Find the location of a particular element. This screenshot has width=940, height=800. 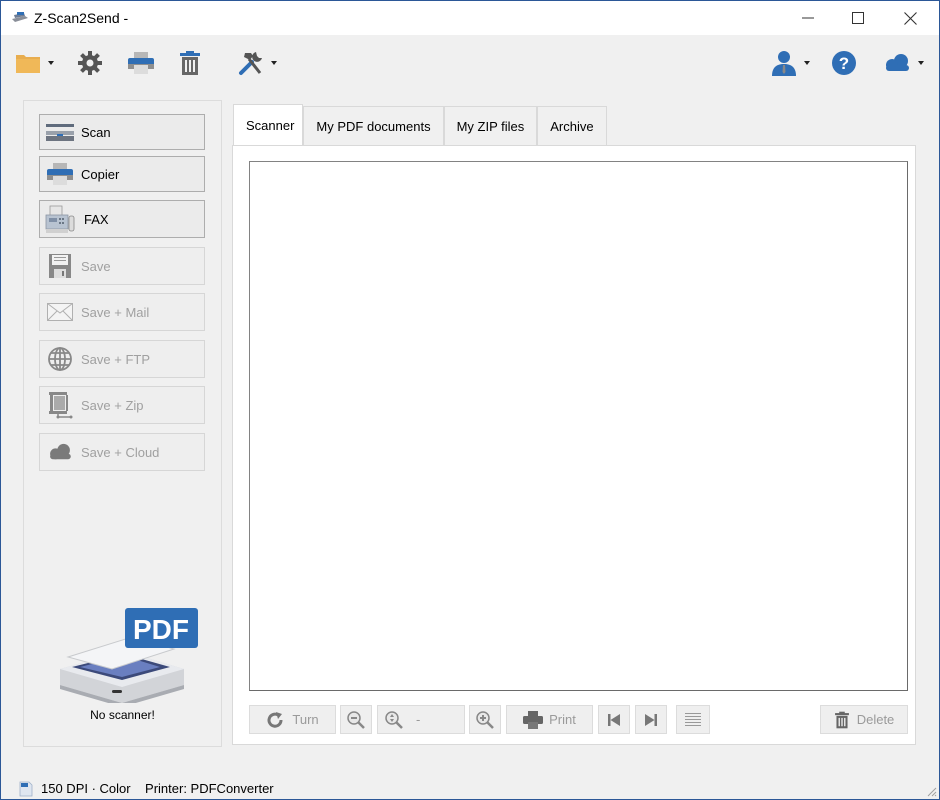

fax-icon is located at coordinates (60, 219).